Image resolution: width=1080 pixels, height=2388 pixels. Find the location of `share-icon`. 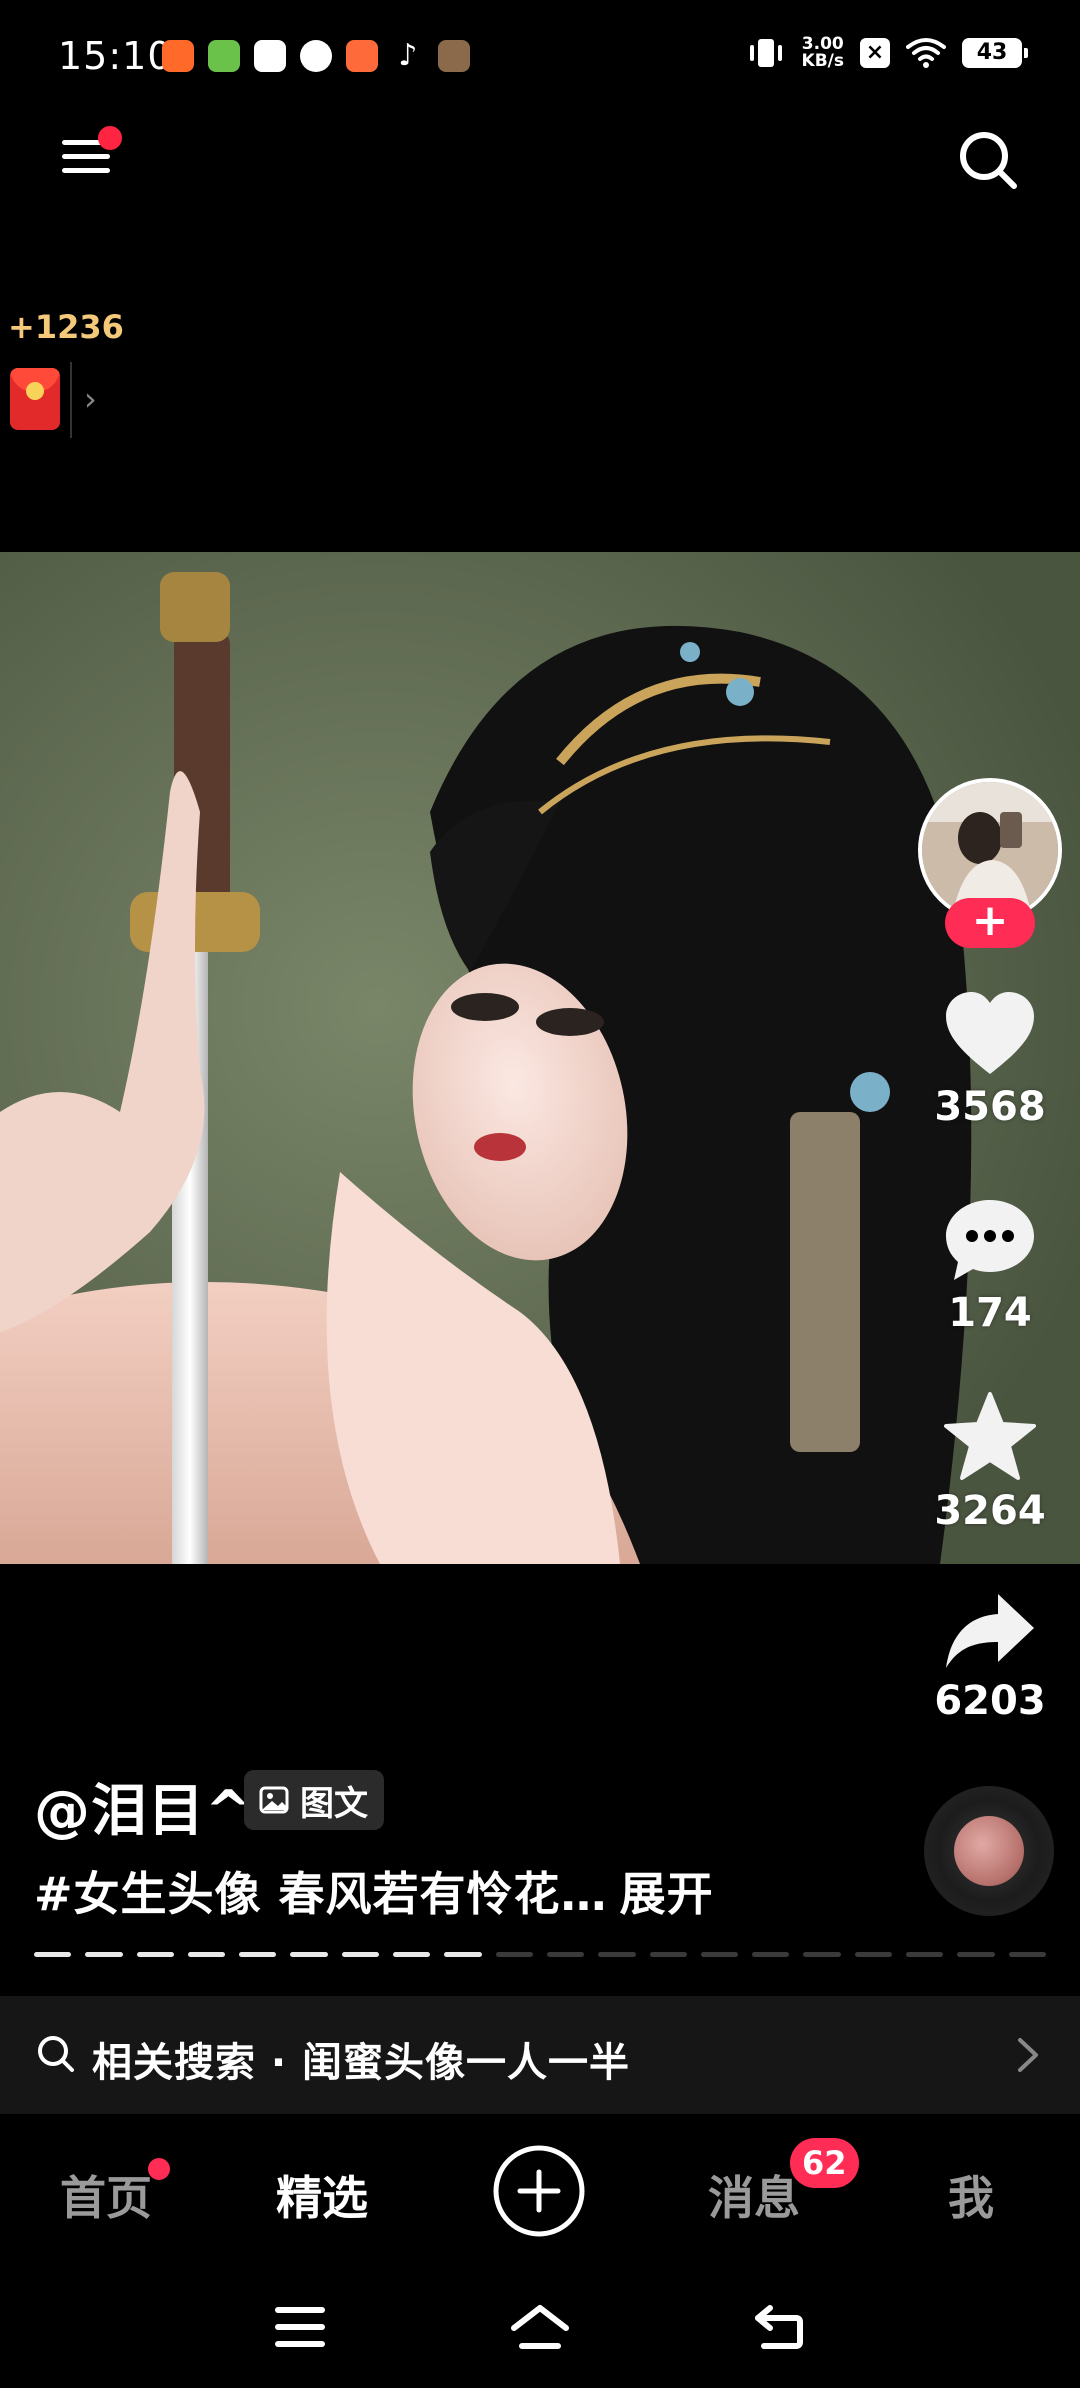

share-icon is located at coordinates (990, 1631).